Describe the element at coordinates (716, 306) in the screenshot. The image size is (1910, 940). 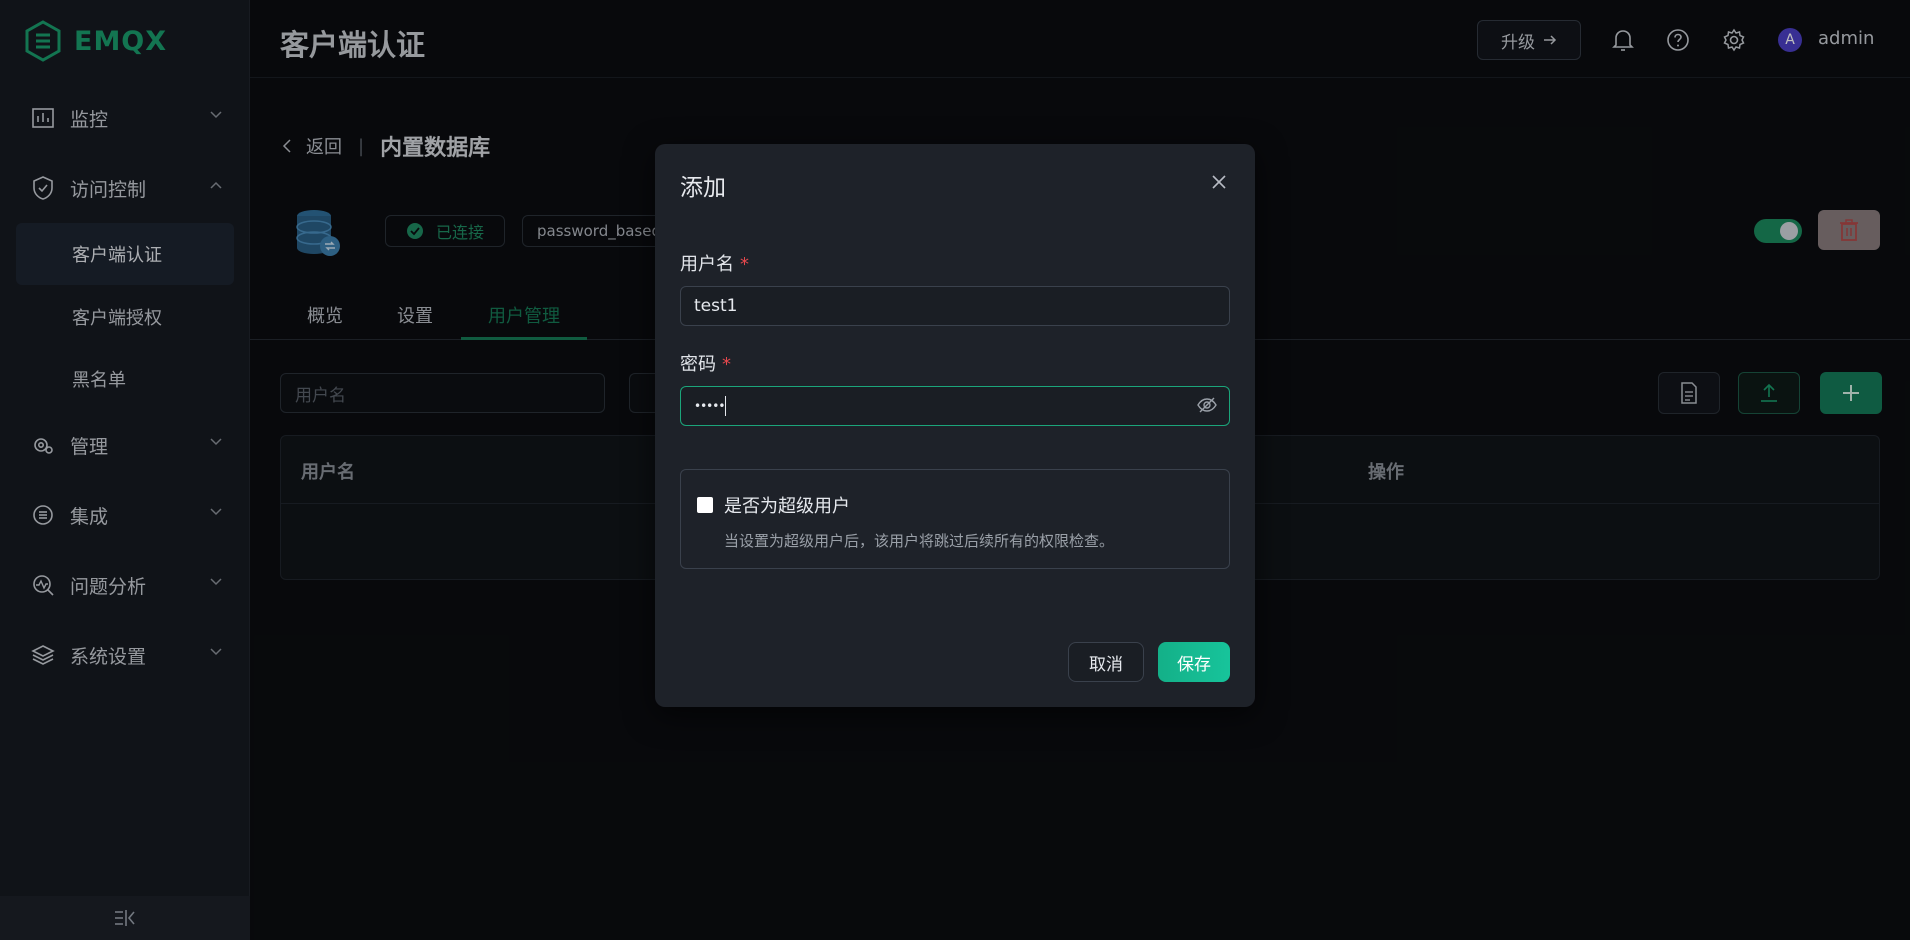
I see `username-value: test1` at that location.